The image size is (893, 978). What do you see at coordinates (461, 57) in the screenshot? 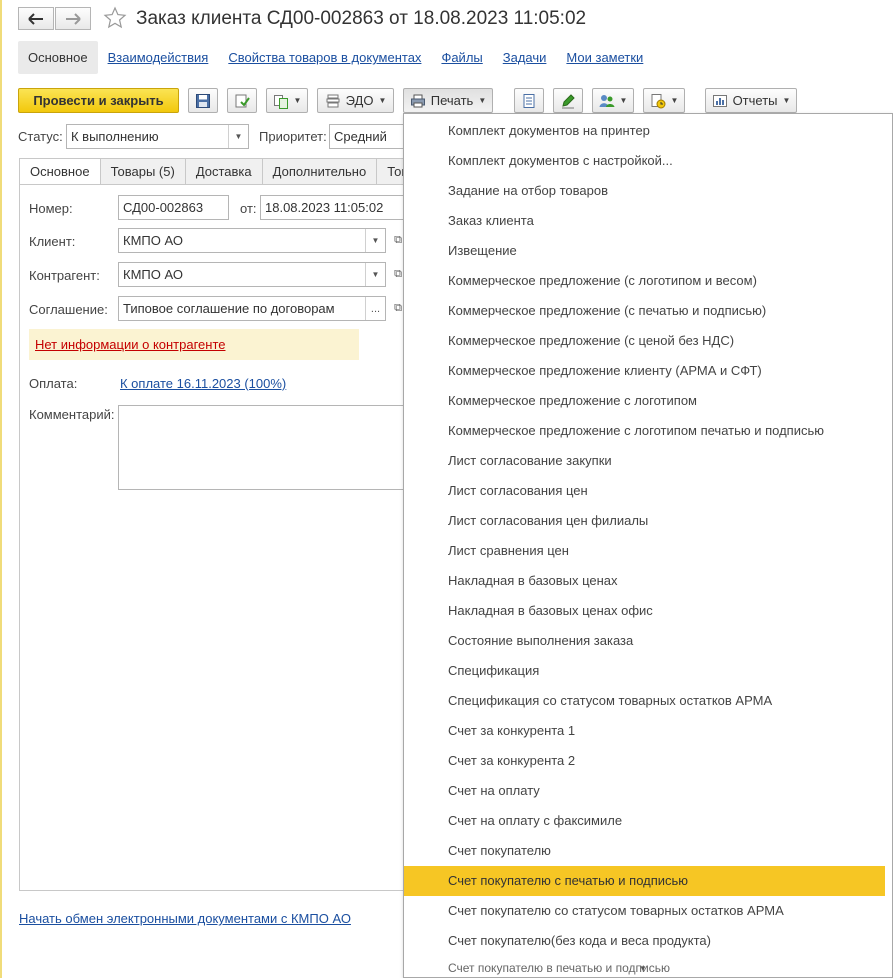
I see `tab-files: Файлы` at bounding box center [461, 57].